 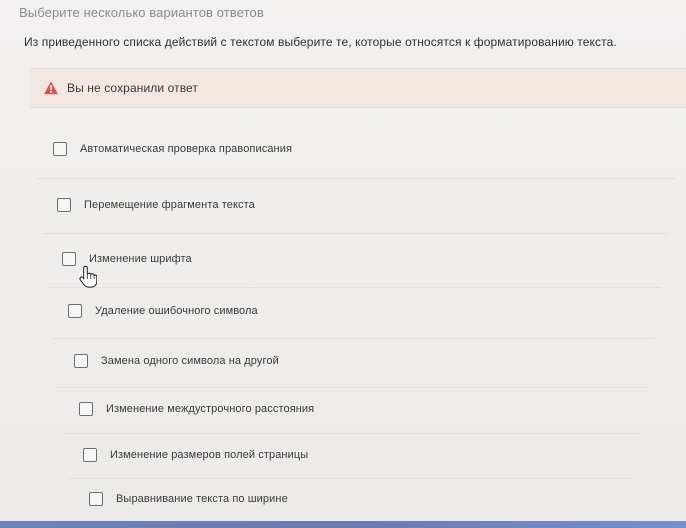 I want to click on answer-label: Перемещение фрагмента текста, so click(x=169, y=205).